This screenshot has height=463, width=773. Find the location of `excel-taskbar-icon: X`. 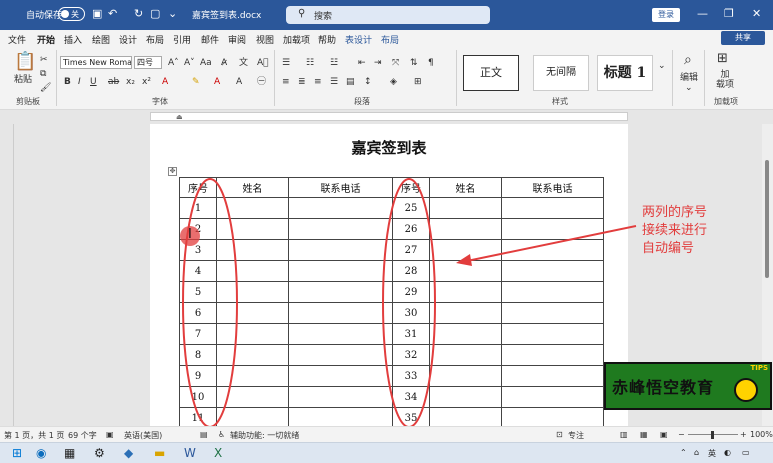

excel-taskbar-icon: X is located at coordinates (218, 453).